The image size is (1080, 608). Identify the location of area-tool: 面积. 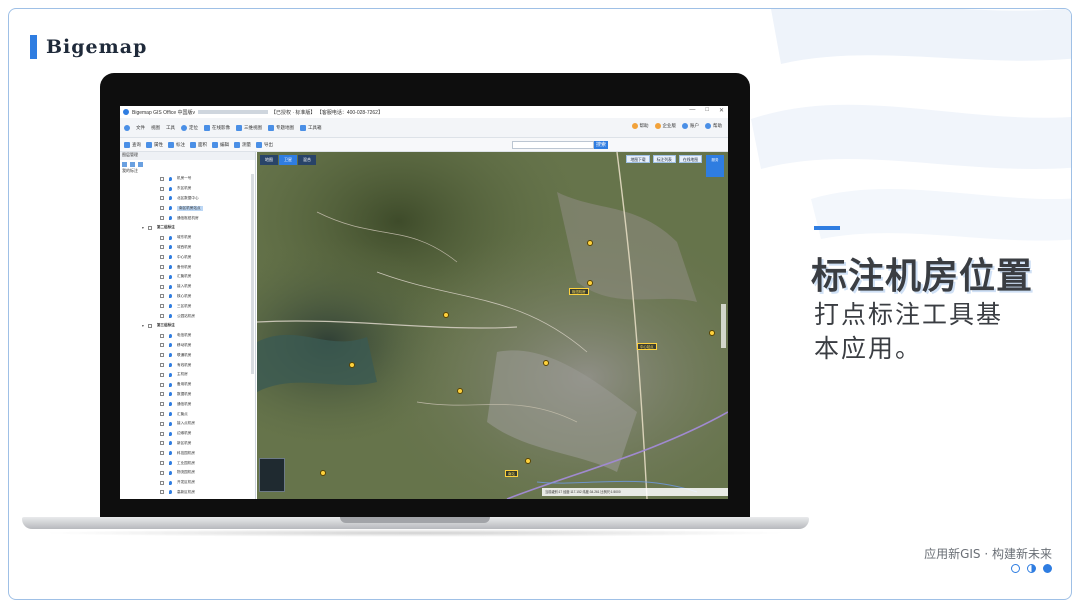
(198, 144).